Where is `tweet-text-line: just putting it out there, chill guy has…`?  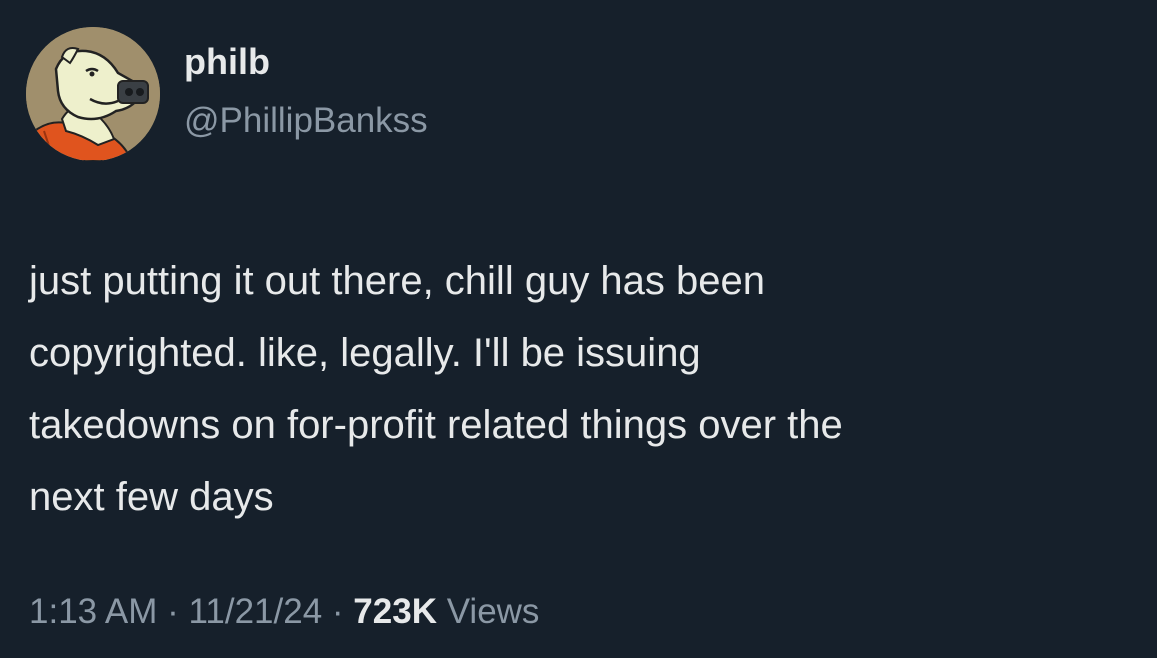 tweet-text-line: just putting it out there, chill guy has… is located at coordinates (397, 281).